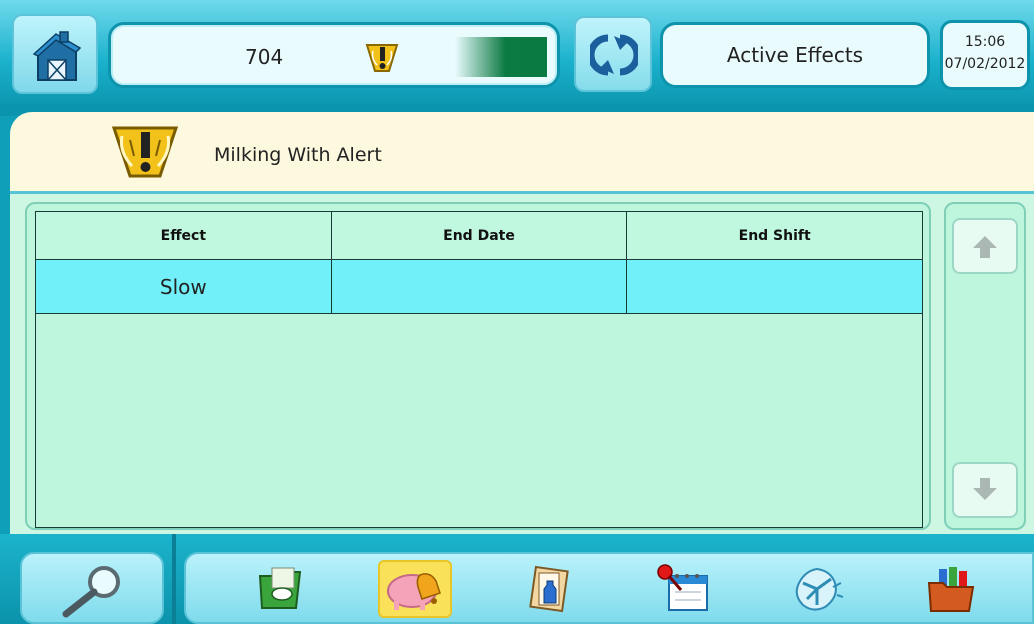 The height and width of the screenshot is (624, 1034). What do you see at coordinates (774, 286) in the screenshot?
I see `table-cell-end-shift` at bounding box center [774, 286].